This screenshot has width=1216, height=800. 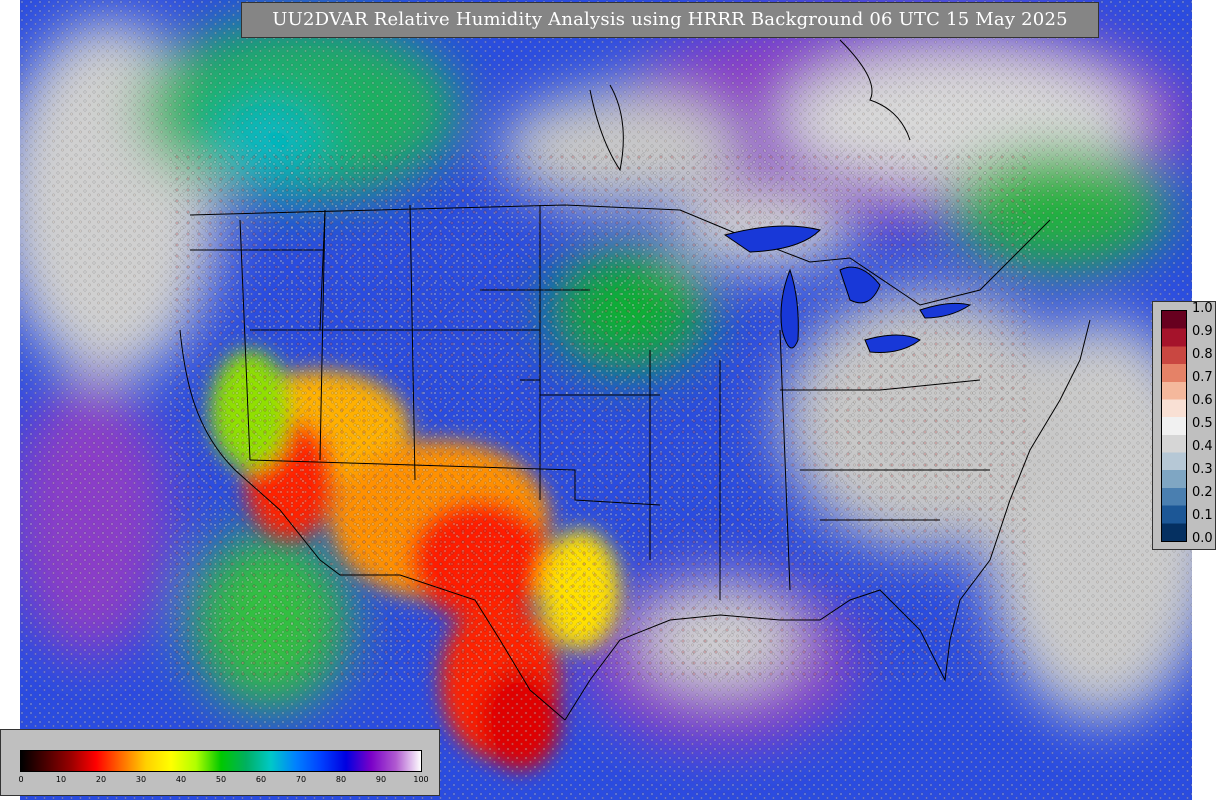 I want to click on rh-tick-0-5: 0.5, so click(x=1202, y=423).